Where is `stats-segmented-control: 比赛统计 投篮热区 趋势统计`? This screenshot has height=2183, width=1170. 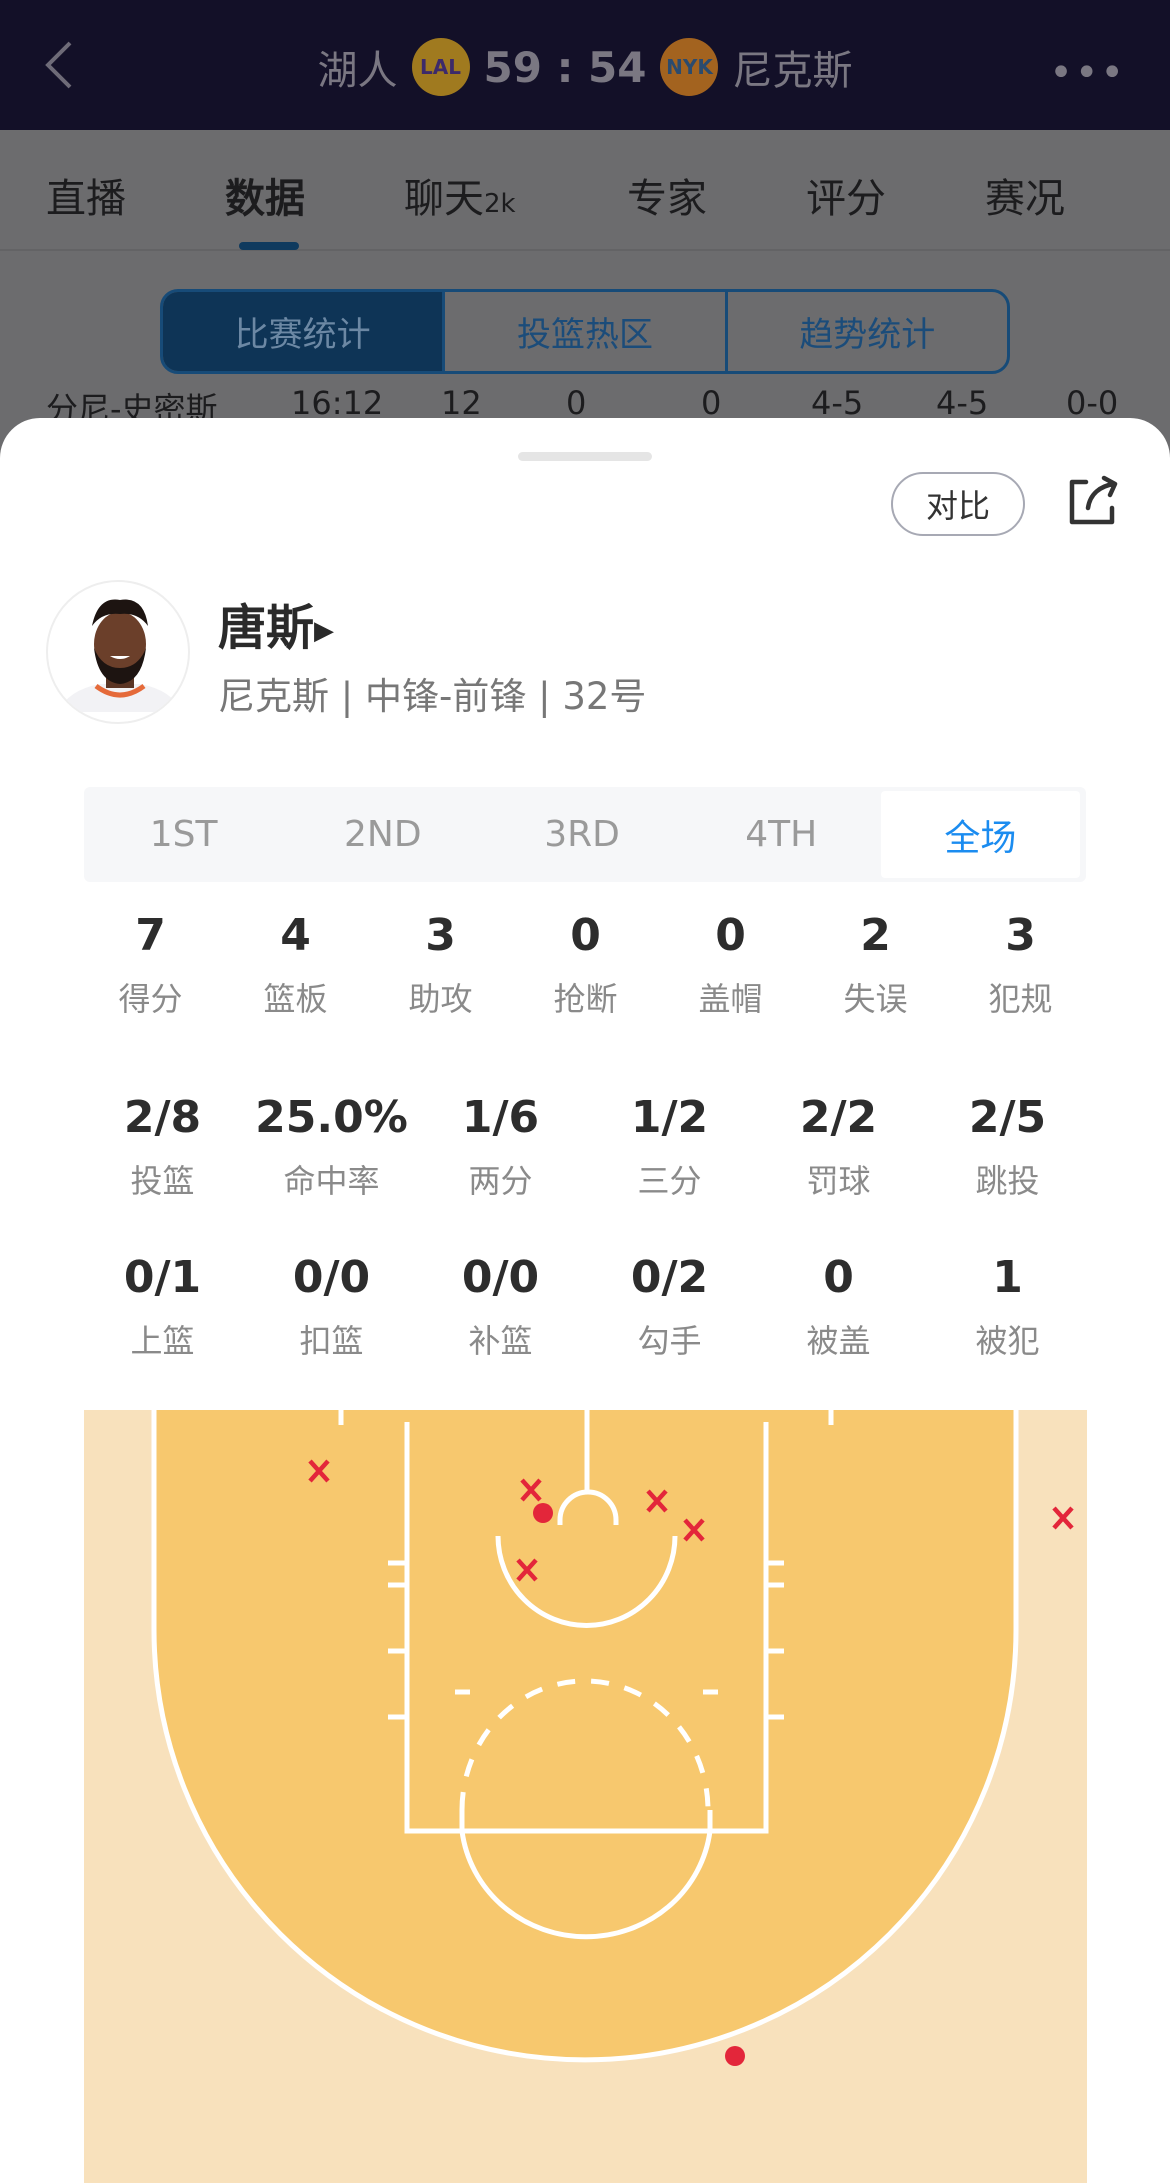
stats-segmented-control: 比赛统计 投篮热区 趋势统计 is located at coordinates (585, 331).